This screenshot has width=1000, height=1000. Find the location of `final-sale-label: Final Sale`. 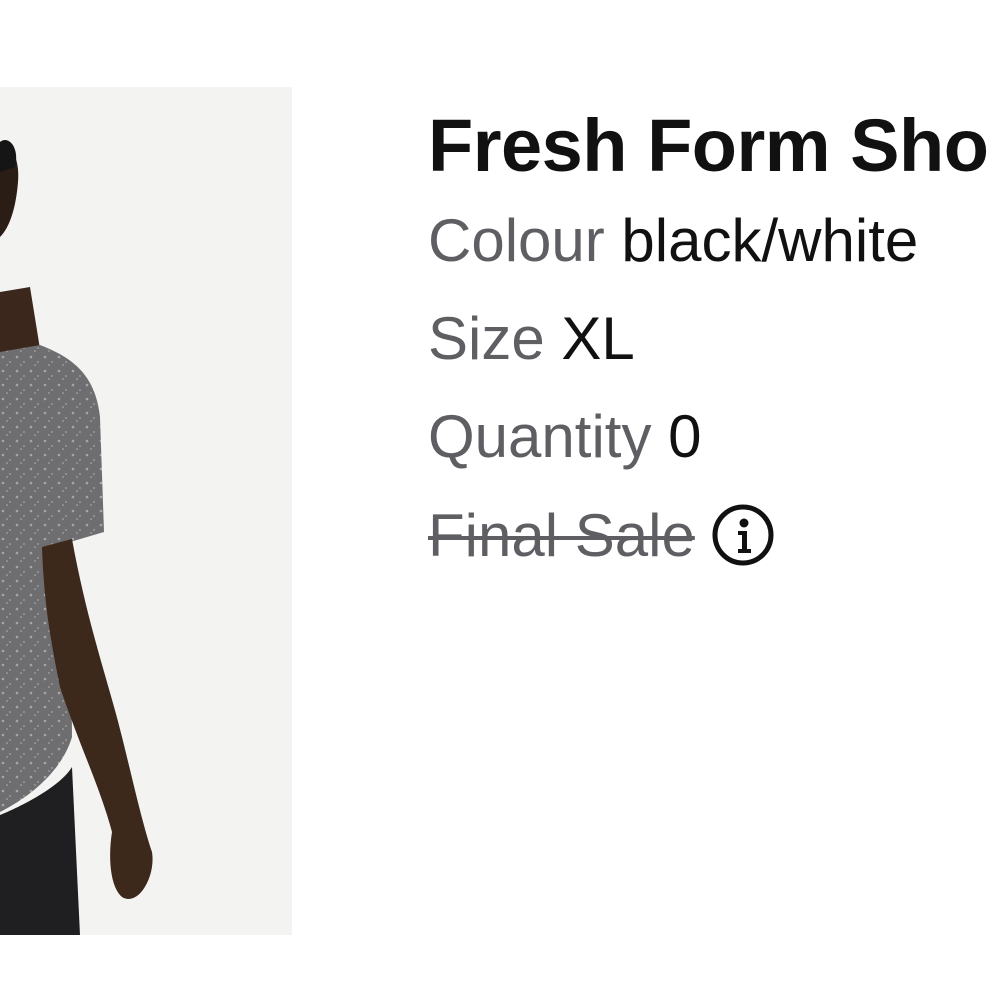

final-sale-label: Final Sale is located at coordinates (561, 535).